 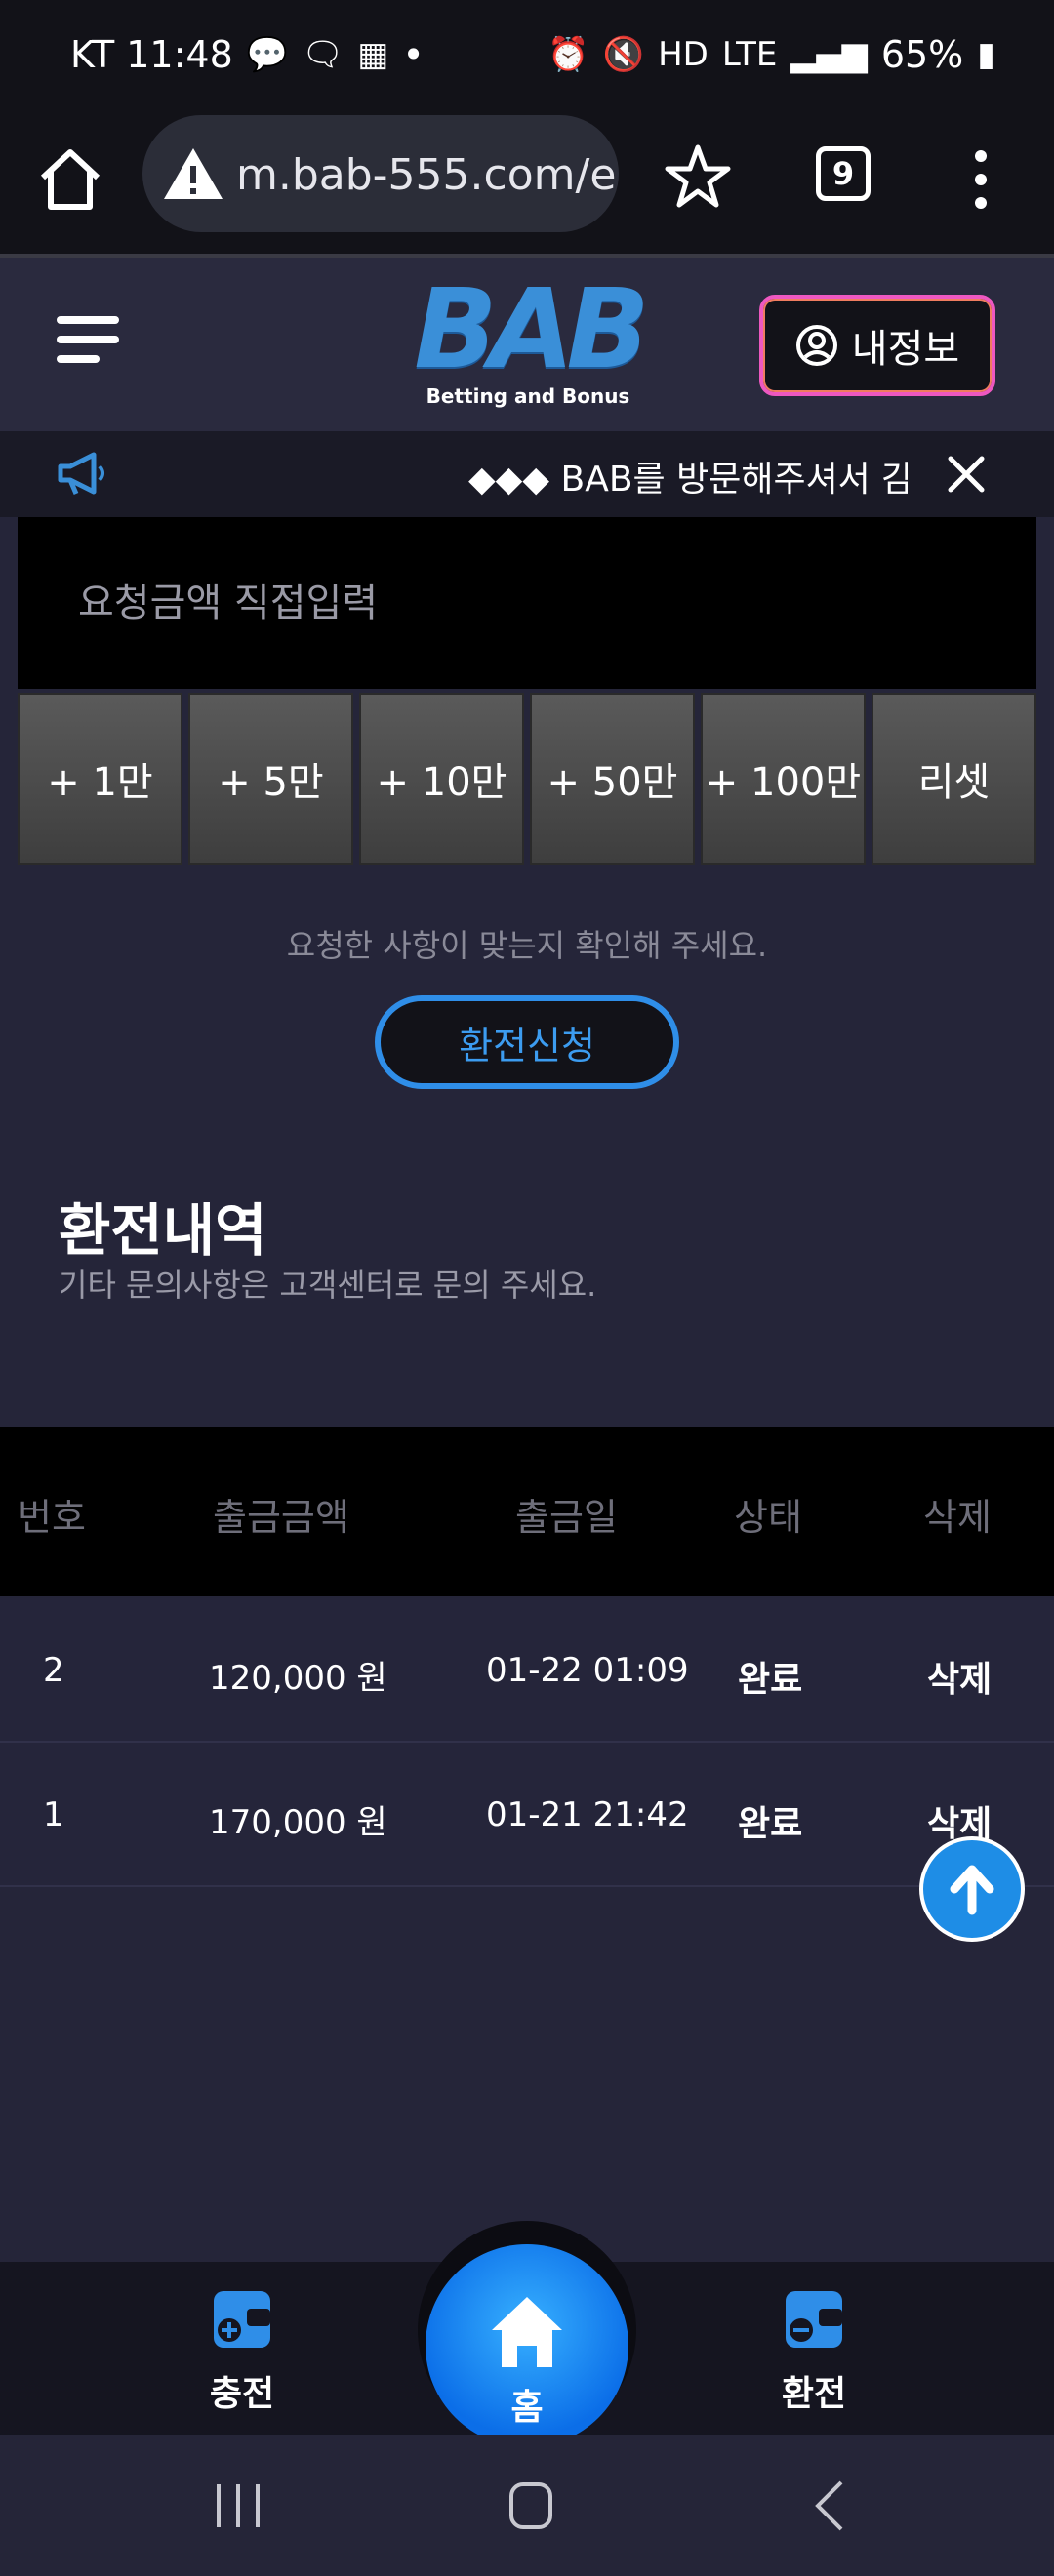 What do you see at coordinates (830, 2505) in the screenshot?
I see `back-icon` at bounding box center [830, 2505].